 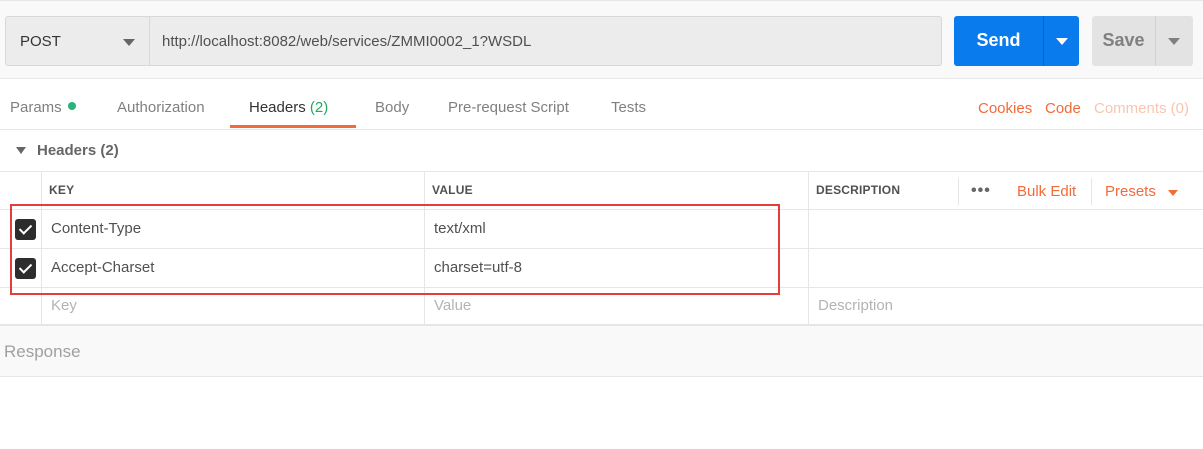 What do you see at coordinates (1063, 108) in the screenshot?
I see `code-link: Code` at bounding box center [1063, 108].